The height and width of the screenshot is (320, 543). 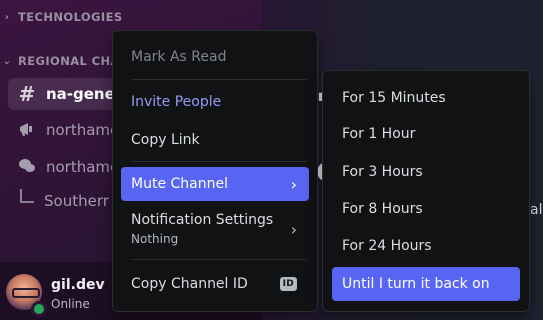 What do you see at coordinates (189, 284) in the screenshot?
I see `menu-item-label: Copy Channel ID` at bounding box center [189, 284].